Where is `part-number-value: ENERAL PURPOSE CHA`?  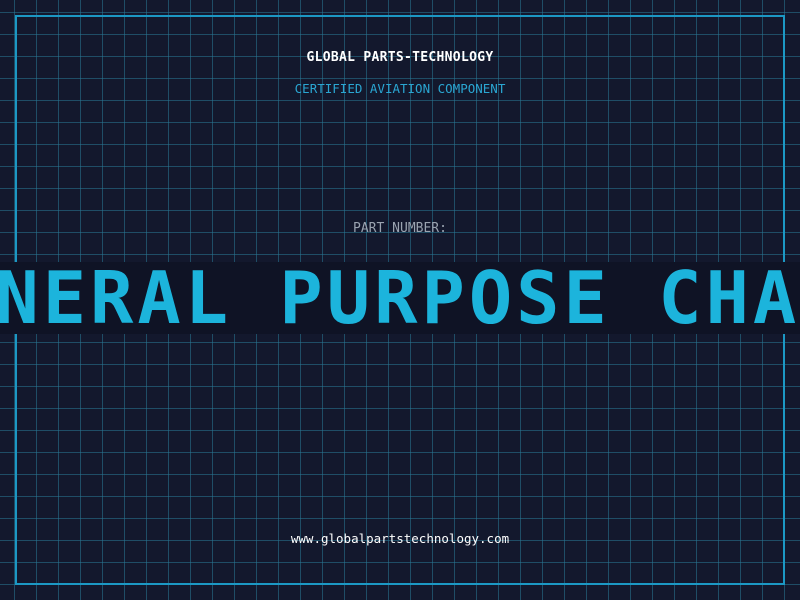 part-number-value: ENERAL PURPOSE CHA is located at coordinates (400, 298).